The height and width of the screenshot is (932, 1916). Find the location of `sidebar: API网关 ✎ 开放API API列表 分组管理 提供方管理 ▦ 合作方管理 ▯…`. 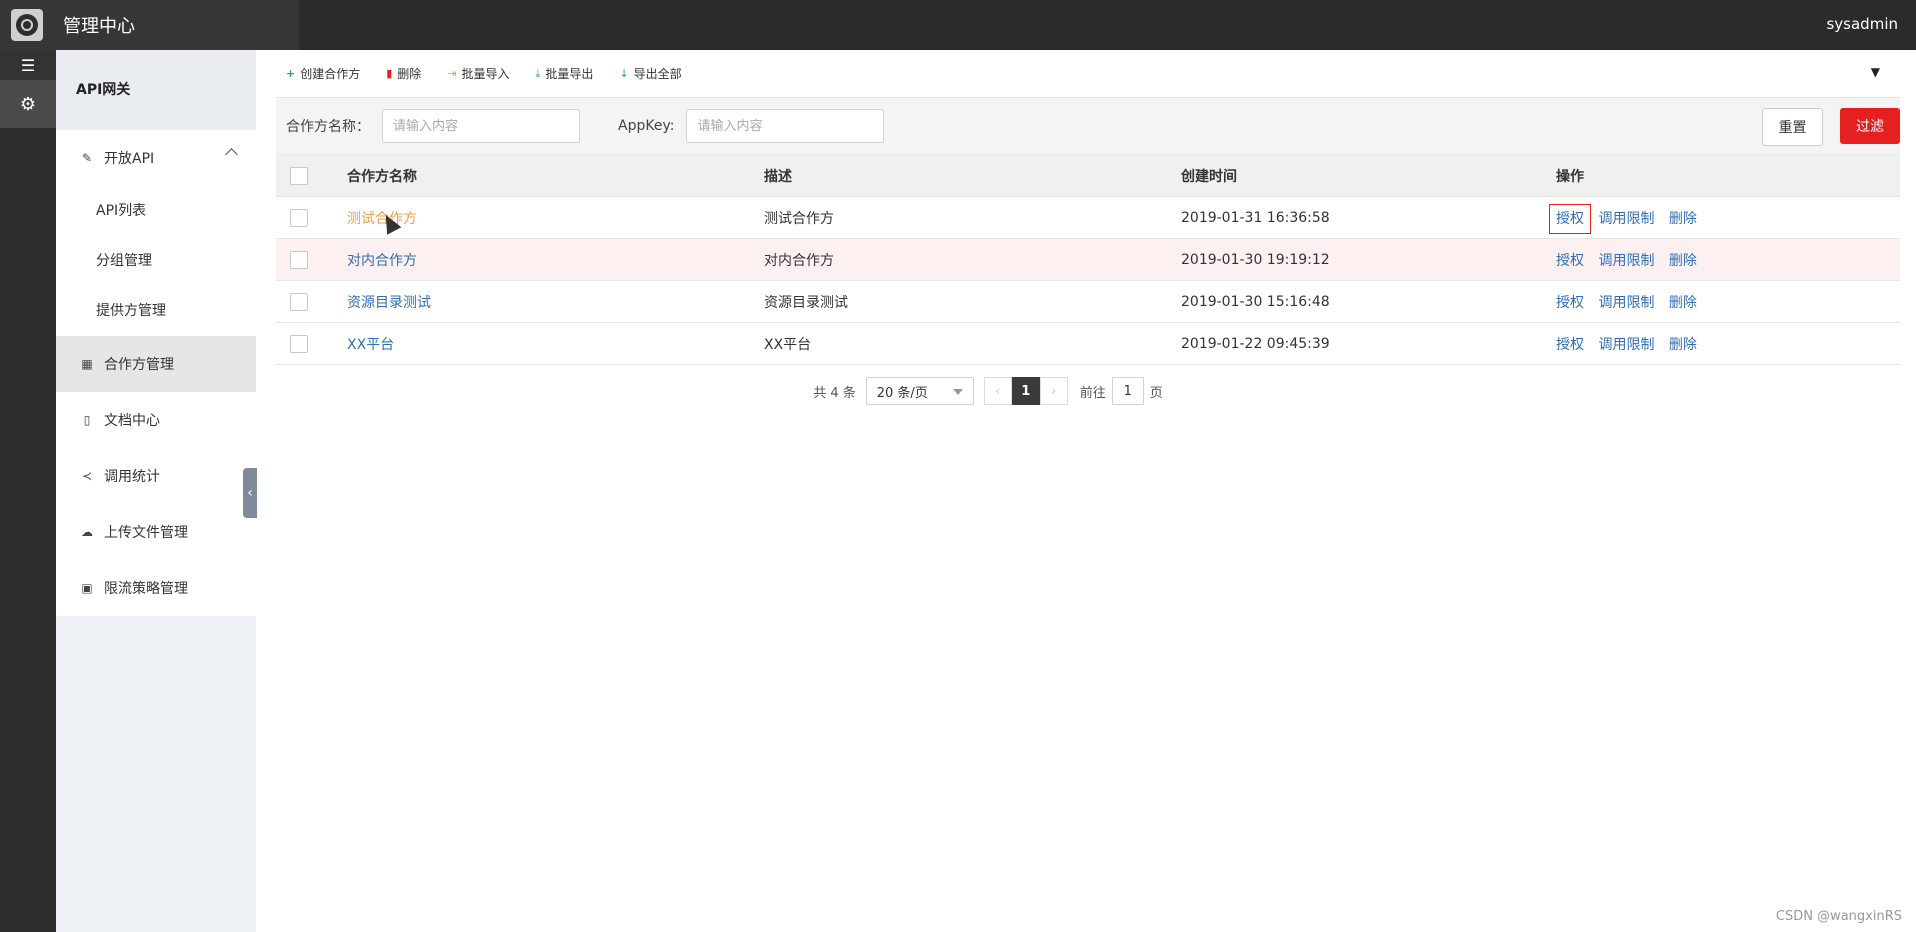

sidebar: API网关 ✎ 开放API API列表 分组管理 提供方管理 ▦ 合作方管理 ▯… is located at coordinates (156, 491).